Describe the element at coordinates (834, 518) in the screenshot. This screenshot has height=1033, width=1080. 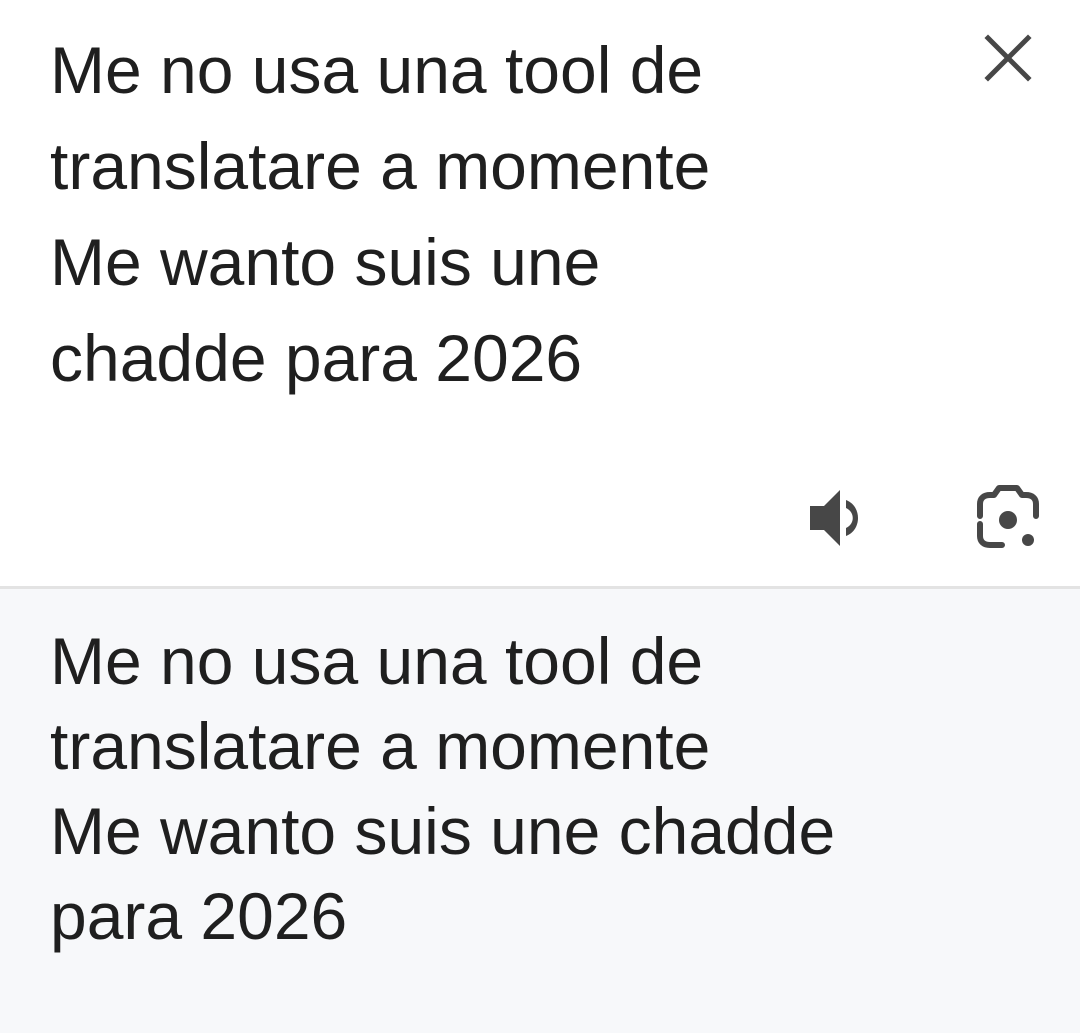
I see `speaker-icon` at that location.